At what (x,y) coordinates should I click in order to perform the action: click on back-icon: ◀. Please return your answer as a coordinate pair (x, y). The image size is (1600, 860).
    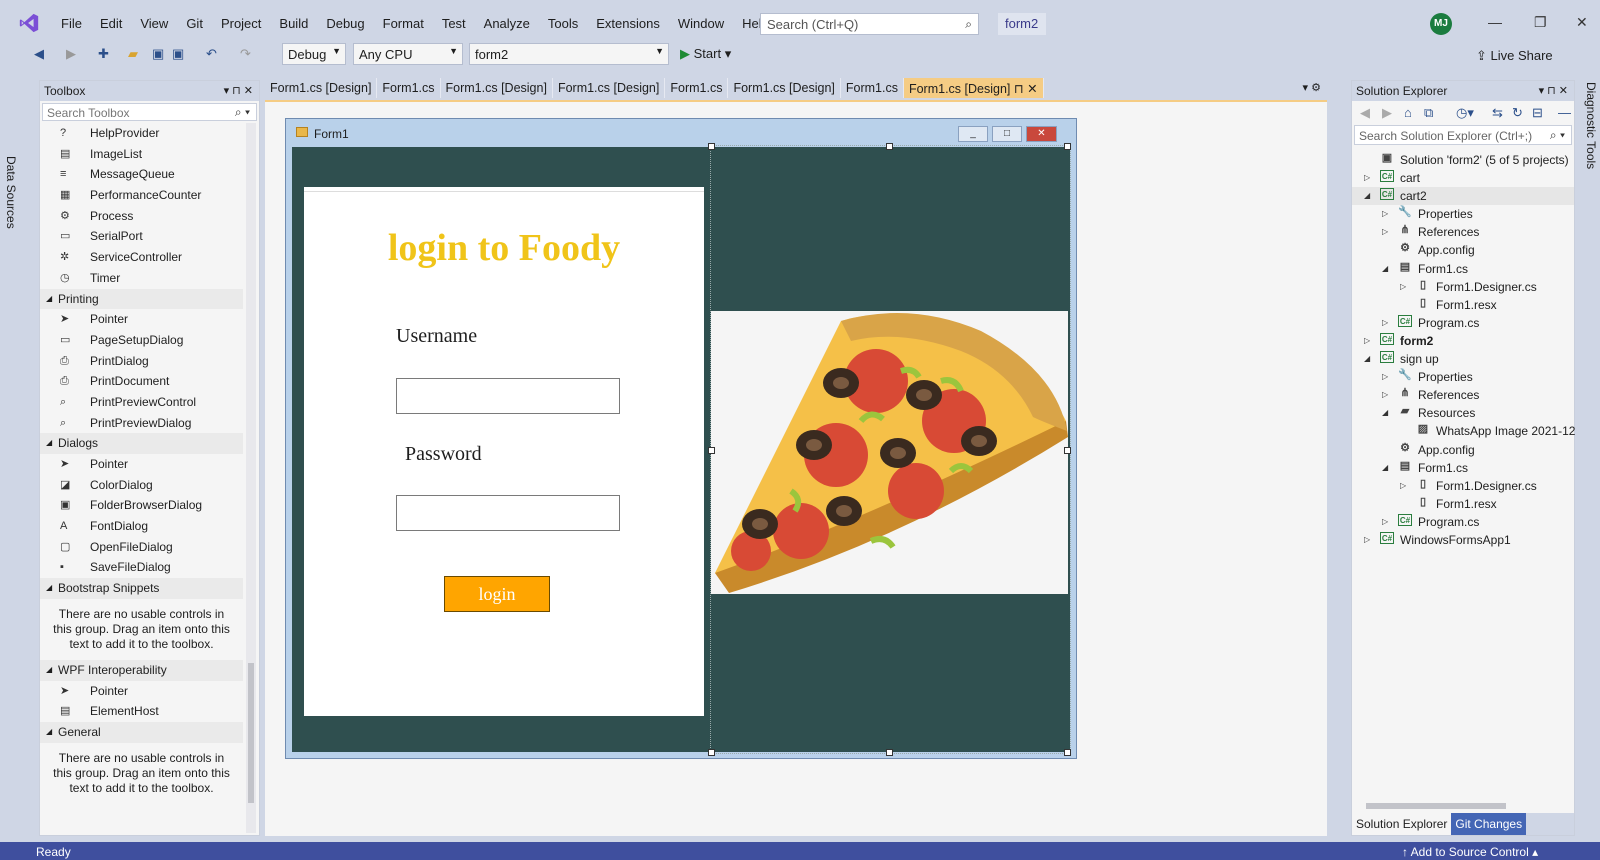
    Looking at the image, I should click on (1365, 113).